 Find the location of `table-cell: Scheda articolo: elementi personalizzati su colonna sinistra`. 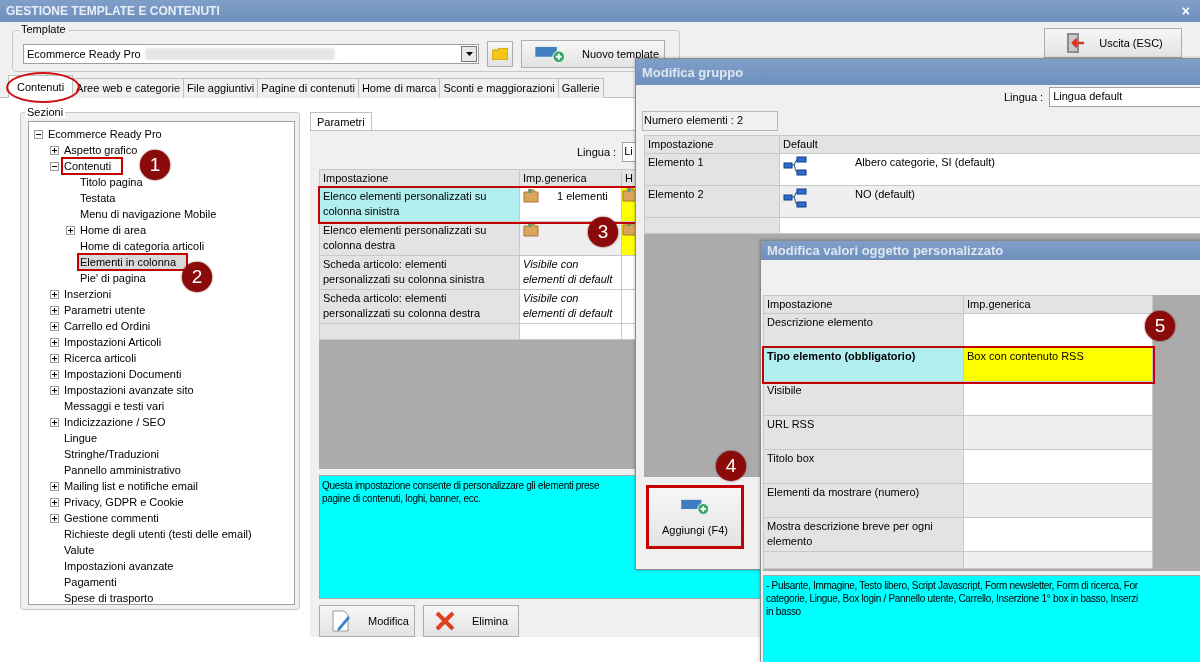

table-cell: Scheda articolo: elementi personalizzati su colonna sinistra is located at coordinates (419, 272).